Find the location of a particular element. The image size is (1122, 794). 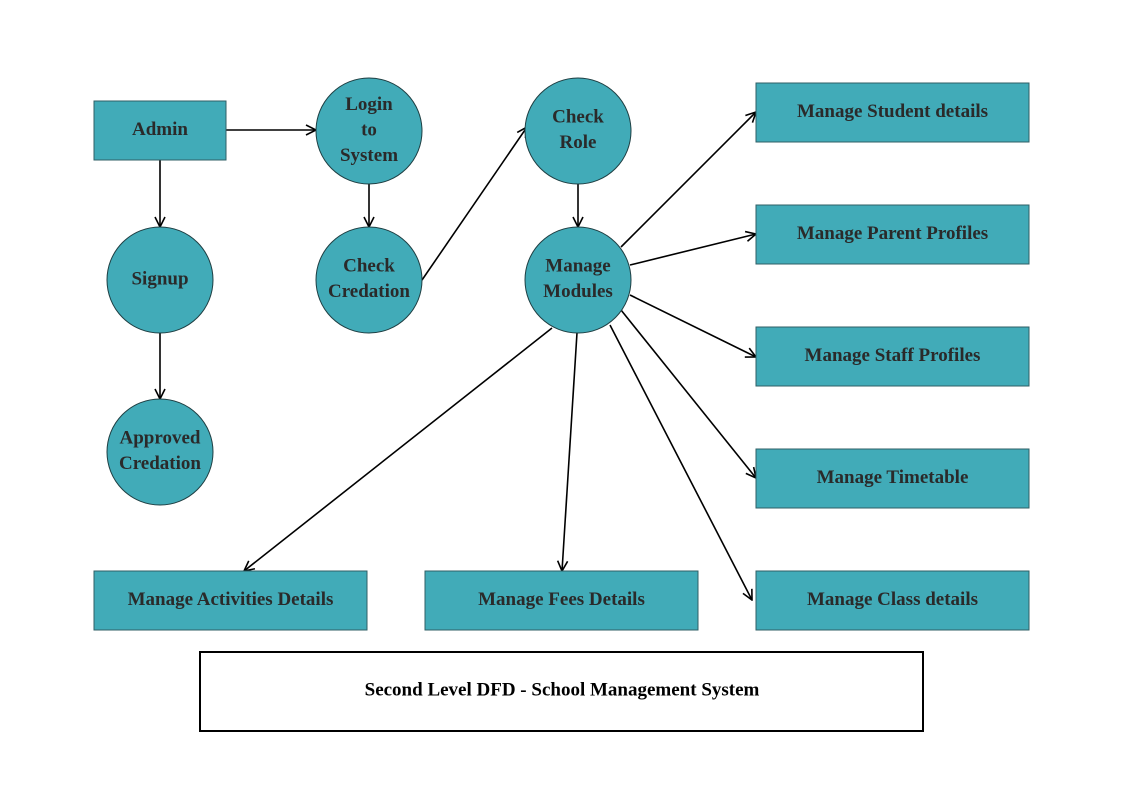

node-activities: Manage Activities Details is located at coordinates (230, 600).